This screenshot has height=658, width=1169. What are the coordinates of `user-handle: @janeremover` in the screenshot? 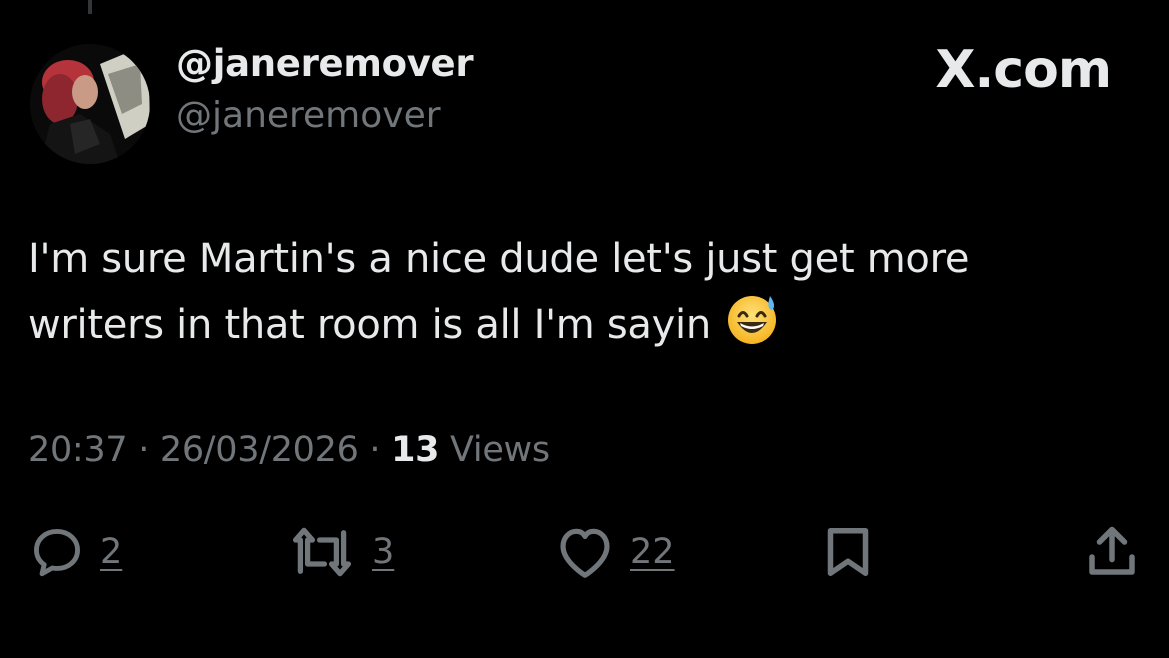 It's located at (308, 115).